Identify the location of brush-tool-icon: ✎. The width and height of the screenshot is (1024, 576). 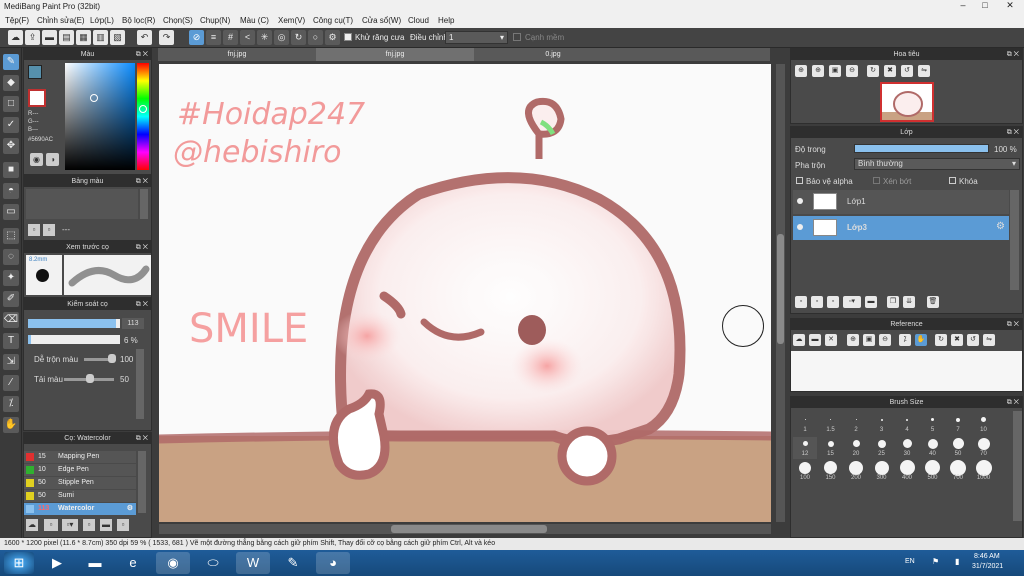
(11, 62).